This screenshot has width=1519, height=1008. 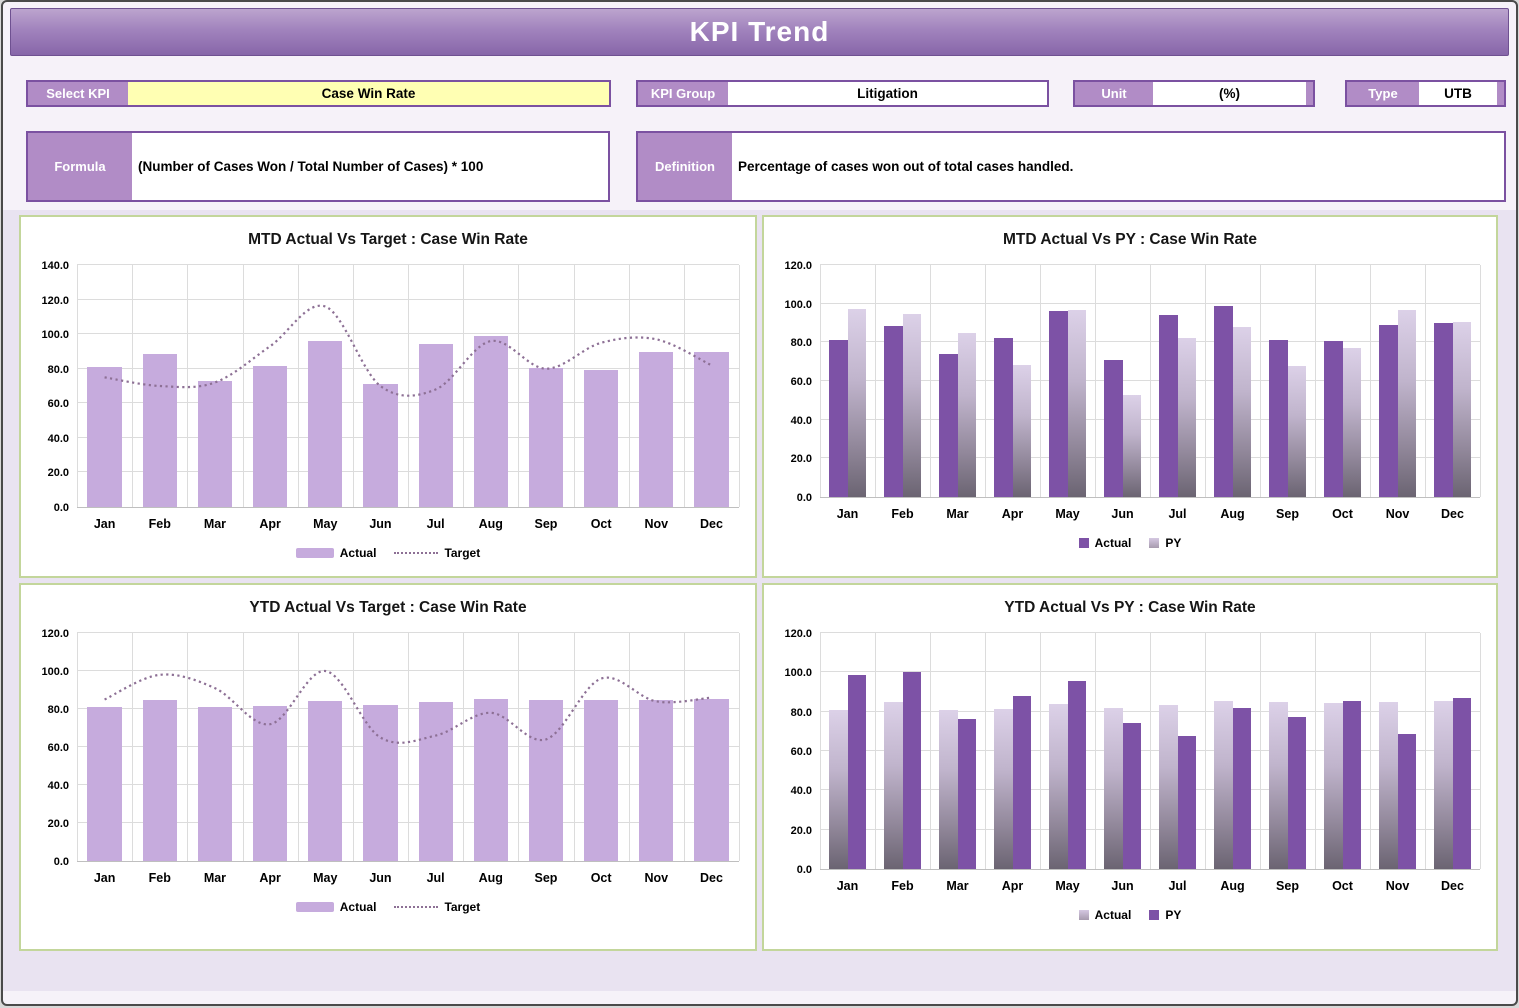 What do you see at coordinates (1173, 543) in the screenshot?
I see `legend-label: PY` at bounding box center [1173, 543].